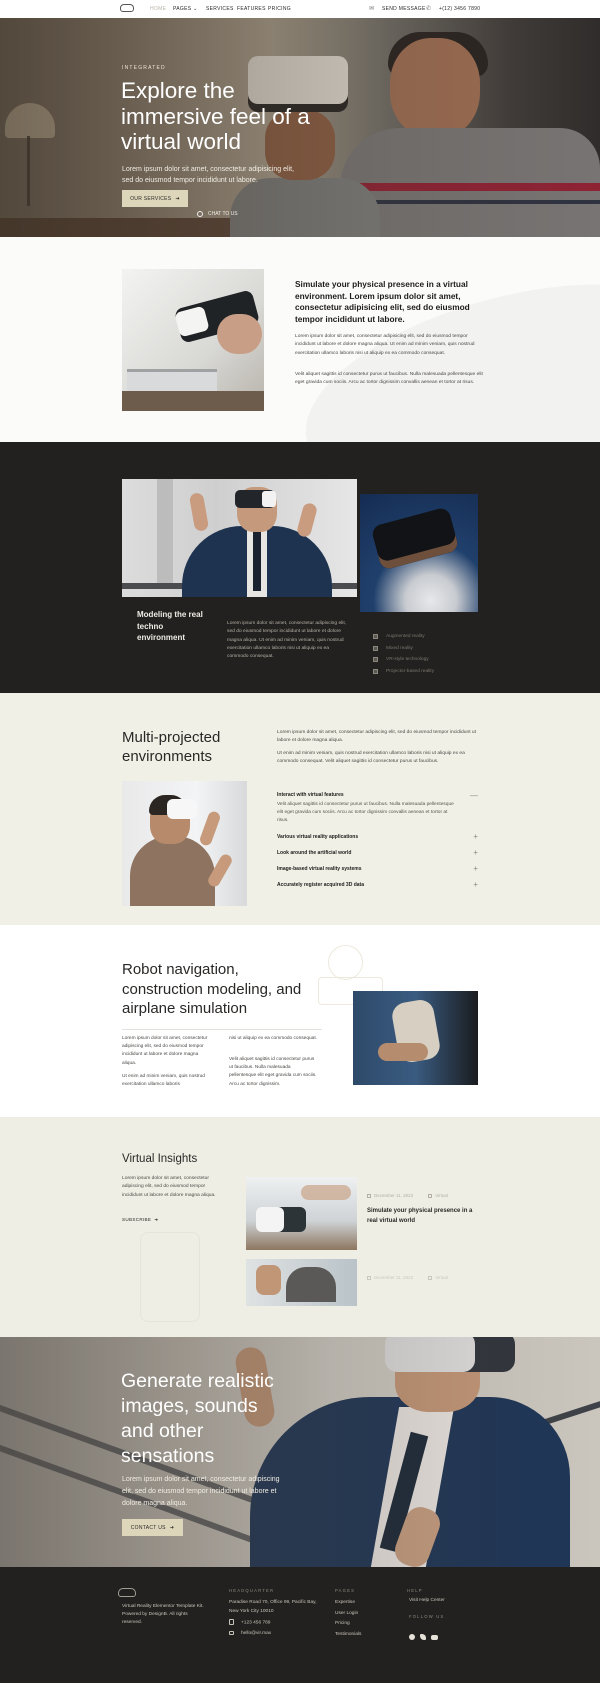  What do you see at coordinates (410, 671) in the screenshot?
I see `feature-label: Projector-based reality` at bounding box center [410, 671].